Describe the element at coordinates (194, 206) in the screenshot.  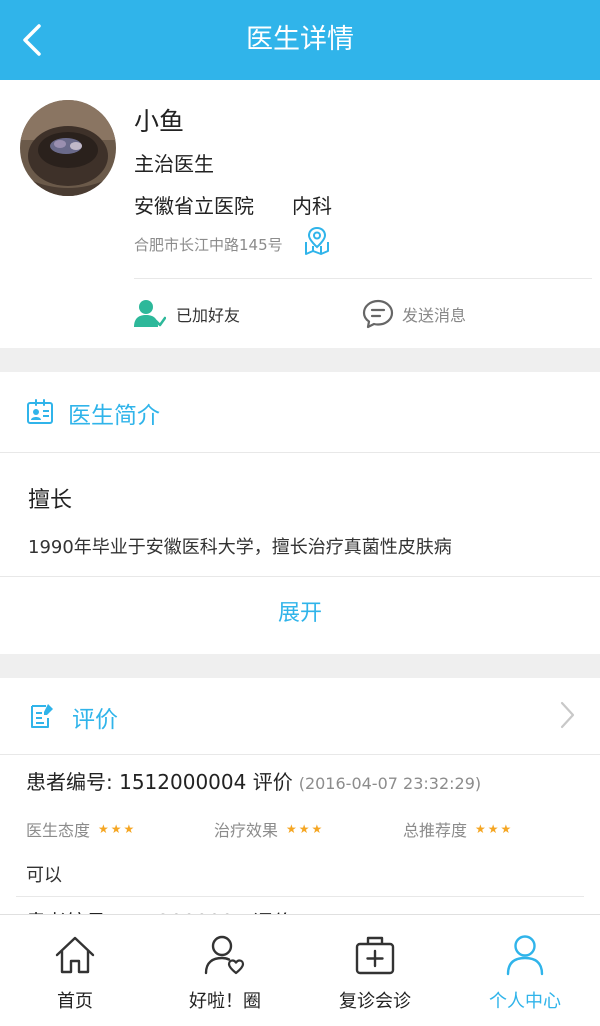
I see `doctor-hospital: 安徽省立医院` at that location.